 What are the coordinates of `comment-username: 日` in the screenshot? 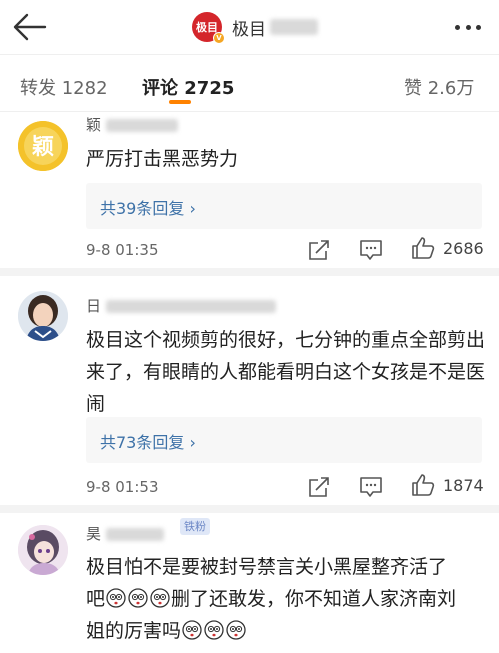 It's located at (181, 305).